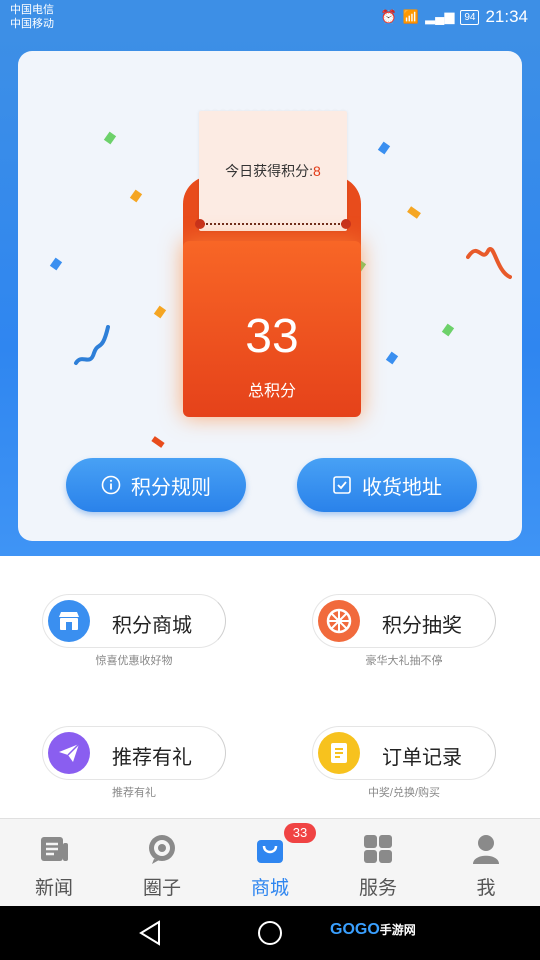 The image size is (540, 960). I want to click on tab-label: 服务, so click(377, 888).